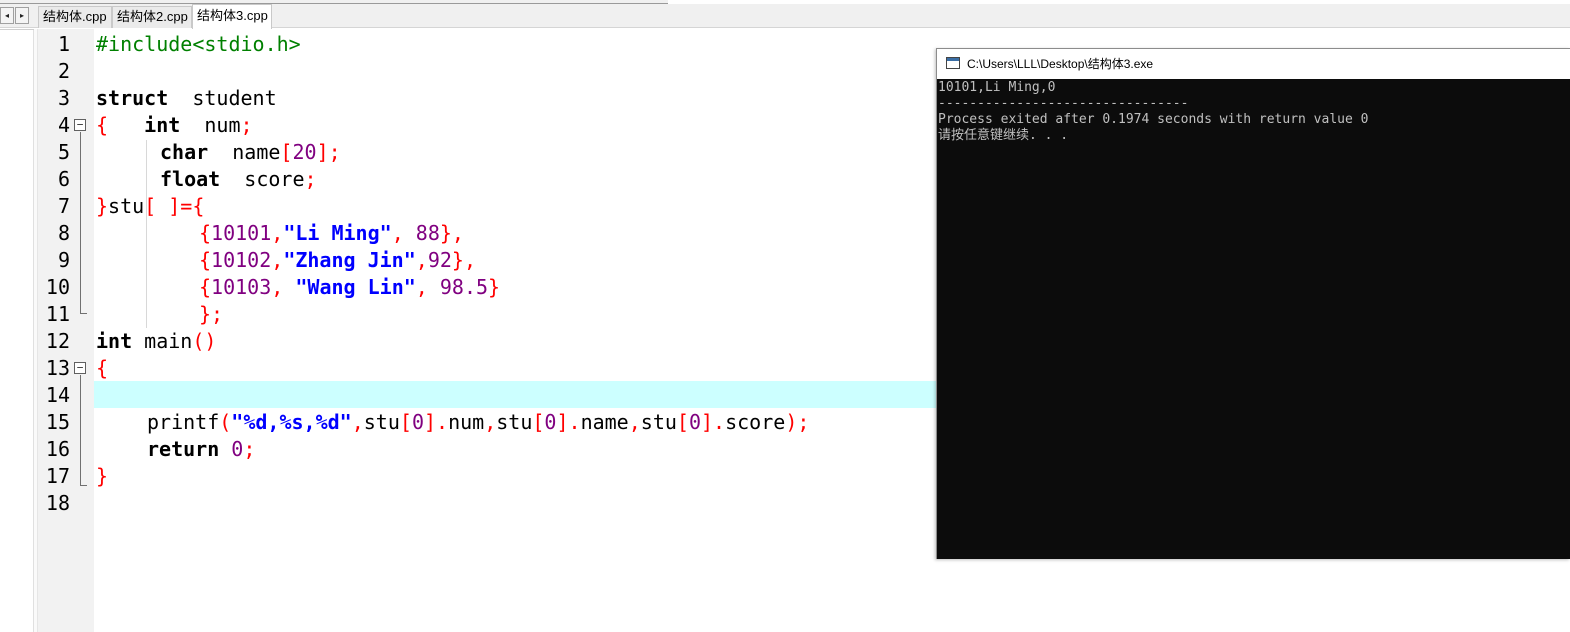 The image size is (1570, 632). I want to click on number-literal: 88, so click(427, 233).